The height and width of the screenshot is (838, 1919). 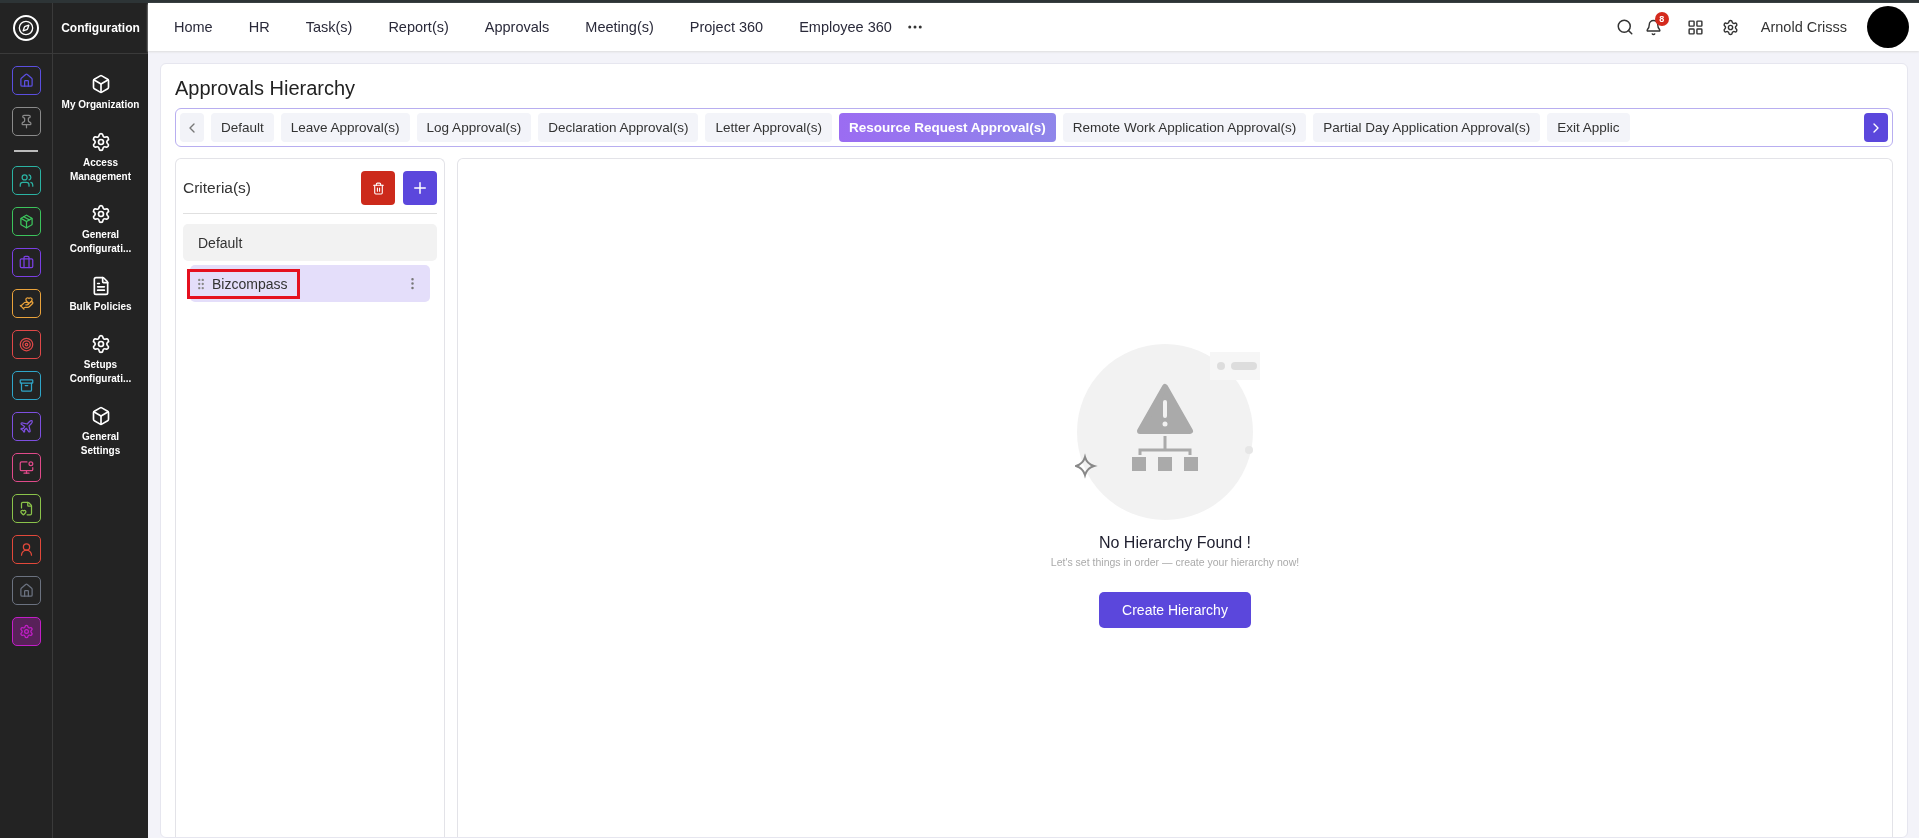 I want to click on sidebar-item: Bulk Policies, so click(x=100, y=307).